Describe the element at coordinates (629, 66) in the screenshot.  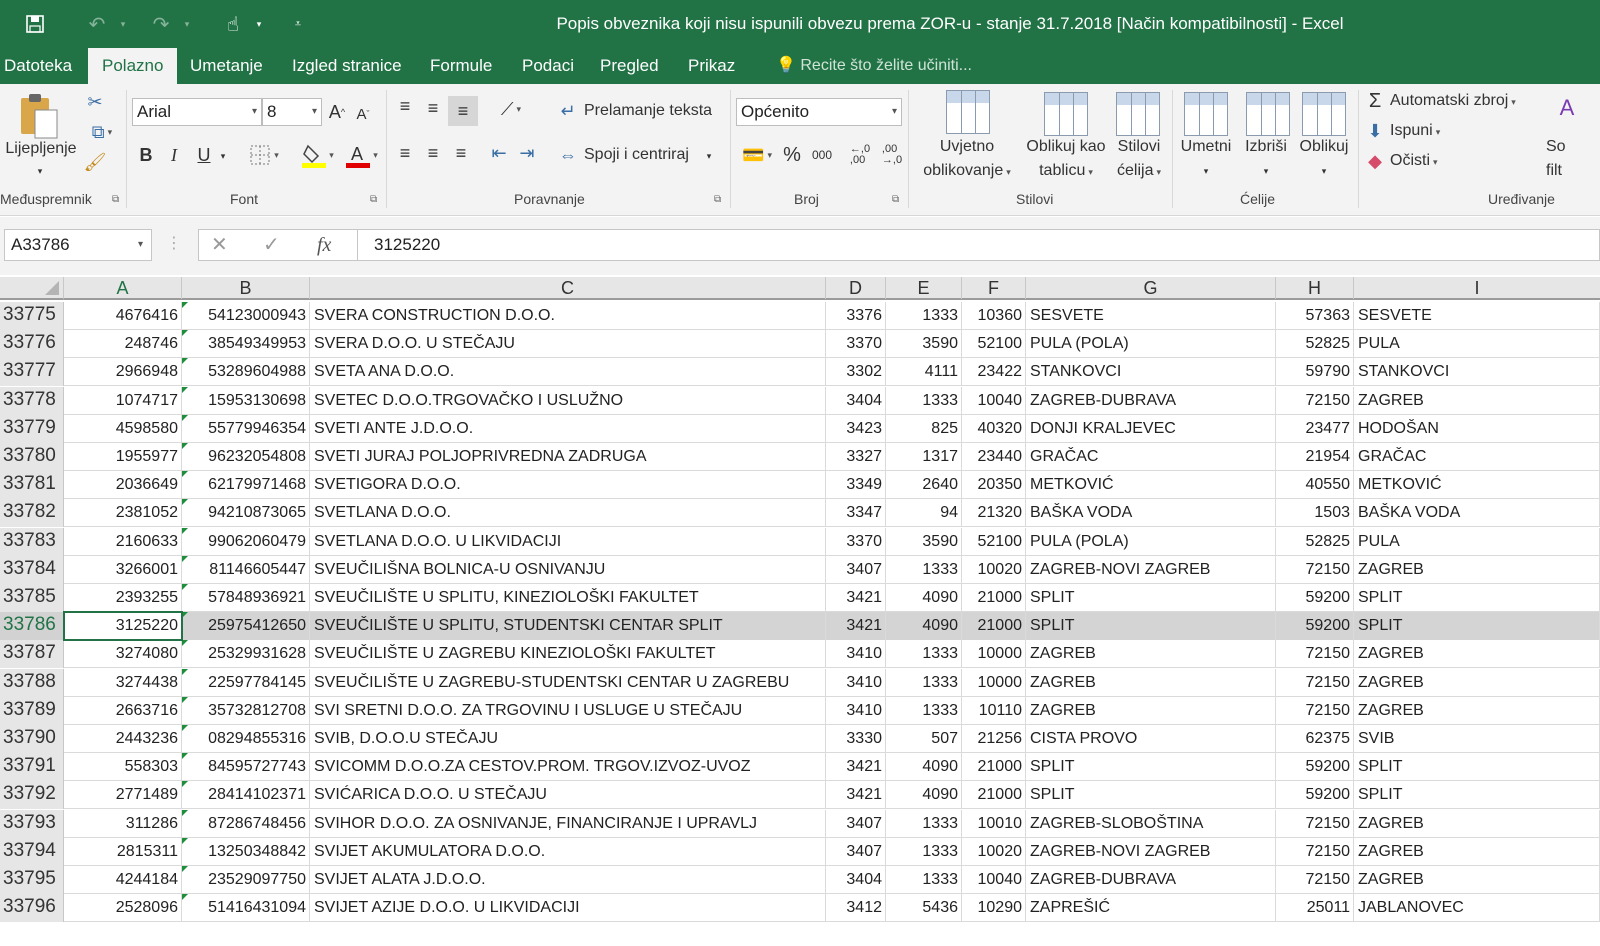
I see `tab-pregled: Pregled` at that location.